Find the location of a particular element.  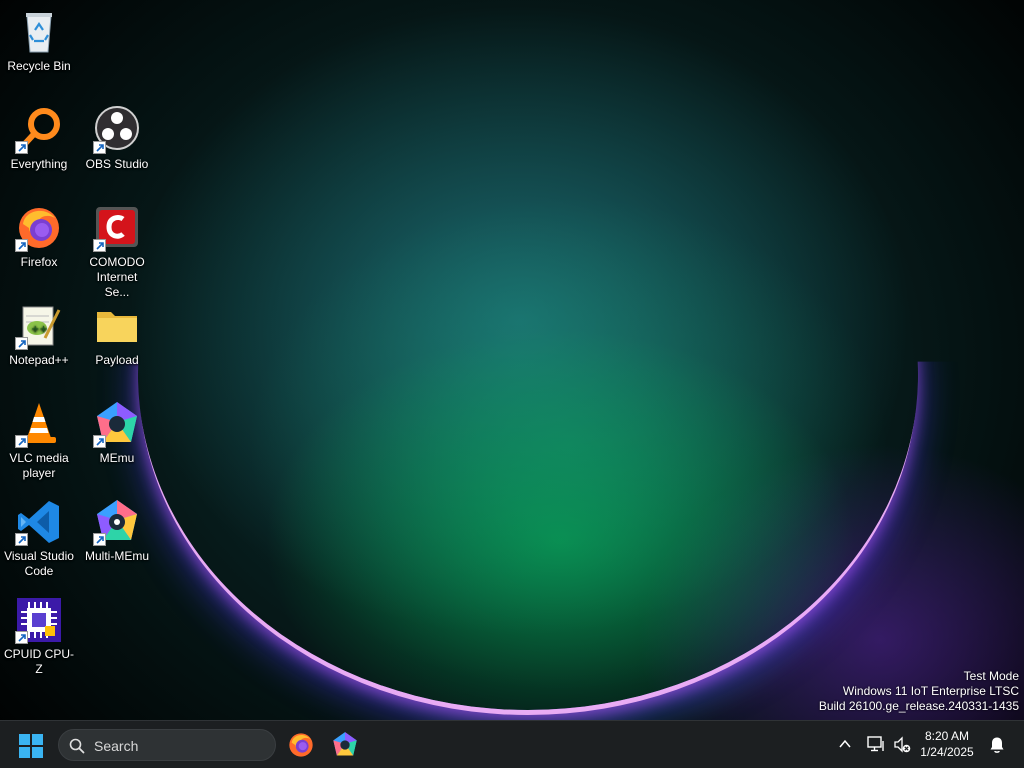

windows-logo-icon is located at coordinates (31, 746).